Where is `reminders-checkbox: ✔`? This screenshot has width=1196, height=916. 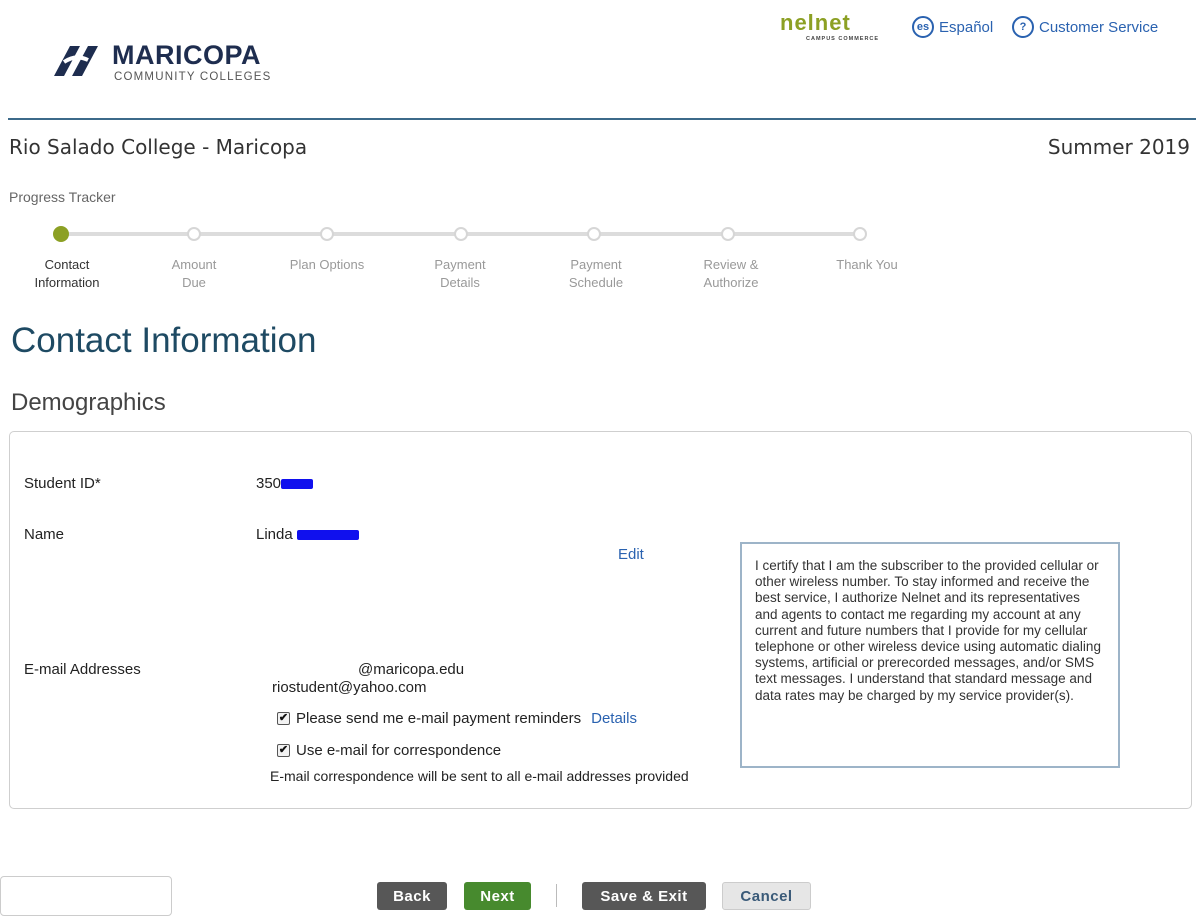
reminders-checkbox: ✔ is located at coordinates (283, 718).